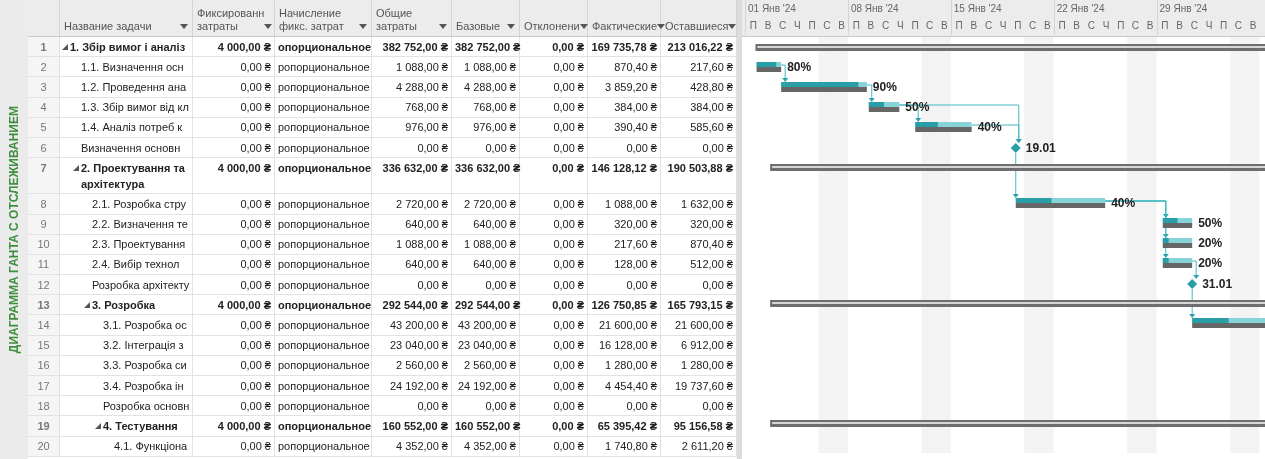 This screenshot has height=459, width=1265. What do you see at coordinates (412, 446) in the screenshot?
I see `table-cell: 4 352,00 ₴` at bounding box center [412, 446].